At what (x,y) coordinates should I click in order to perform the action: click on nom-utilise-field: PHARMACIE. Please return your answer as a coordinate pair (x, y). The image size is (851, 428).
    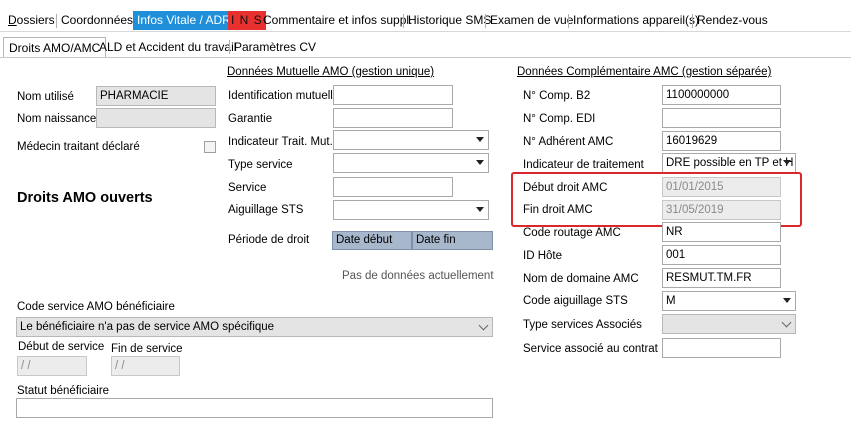
    Looking at the image, I should click on (156, 96).